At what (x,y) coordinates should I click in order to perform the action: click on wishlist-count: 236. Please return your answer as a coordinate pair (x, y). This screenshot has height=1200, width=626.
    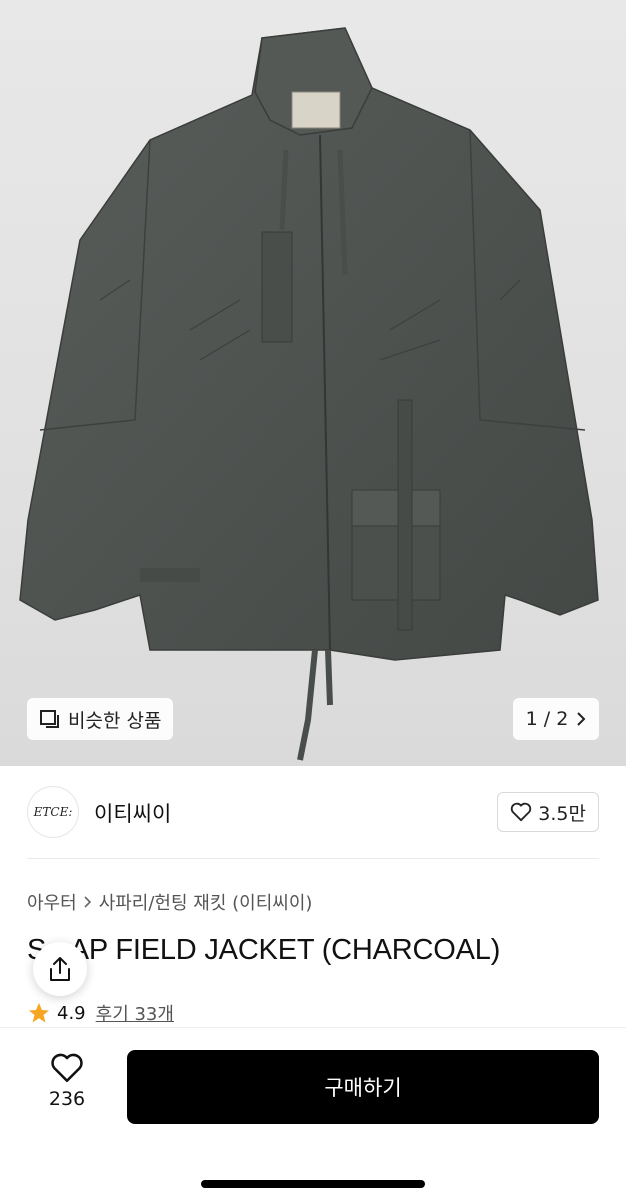
    Looking at the image, I should click on (67, 1099).